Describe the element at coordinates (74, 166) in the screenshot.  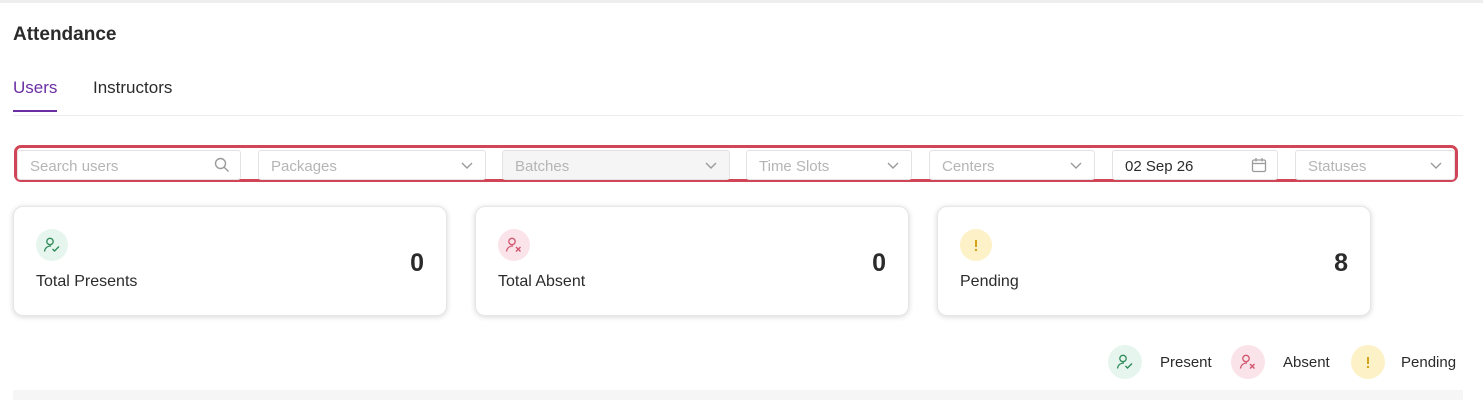
I see `search-placeholder: Search users` at that location.